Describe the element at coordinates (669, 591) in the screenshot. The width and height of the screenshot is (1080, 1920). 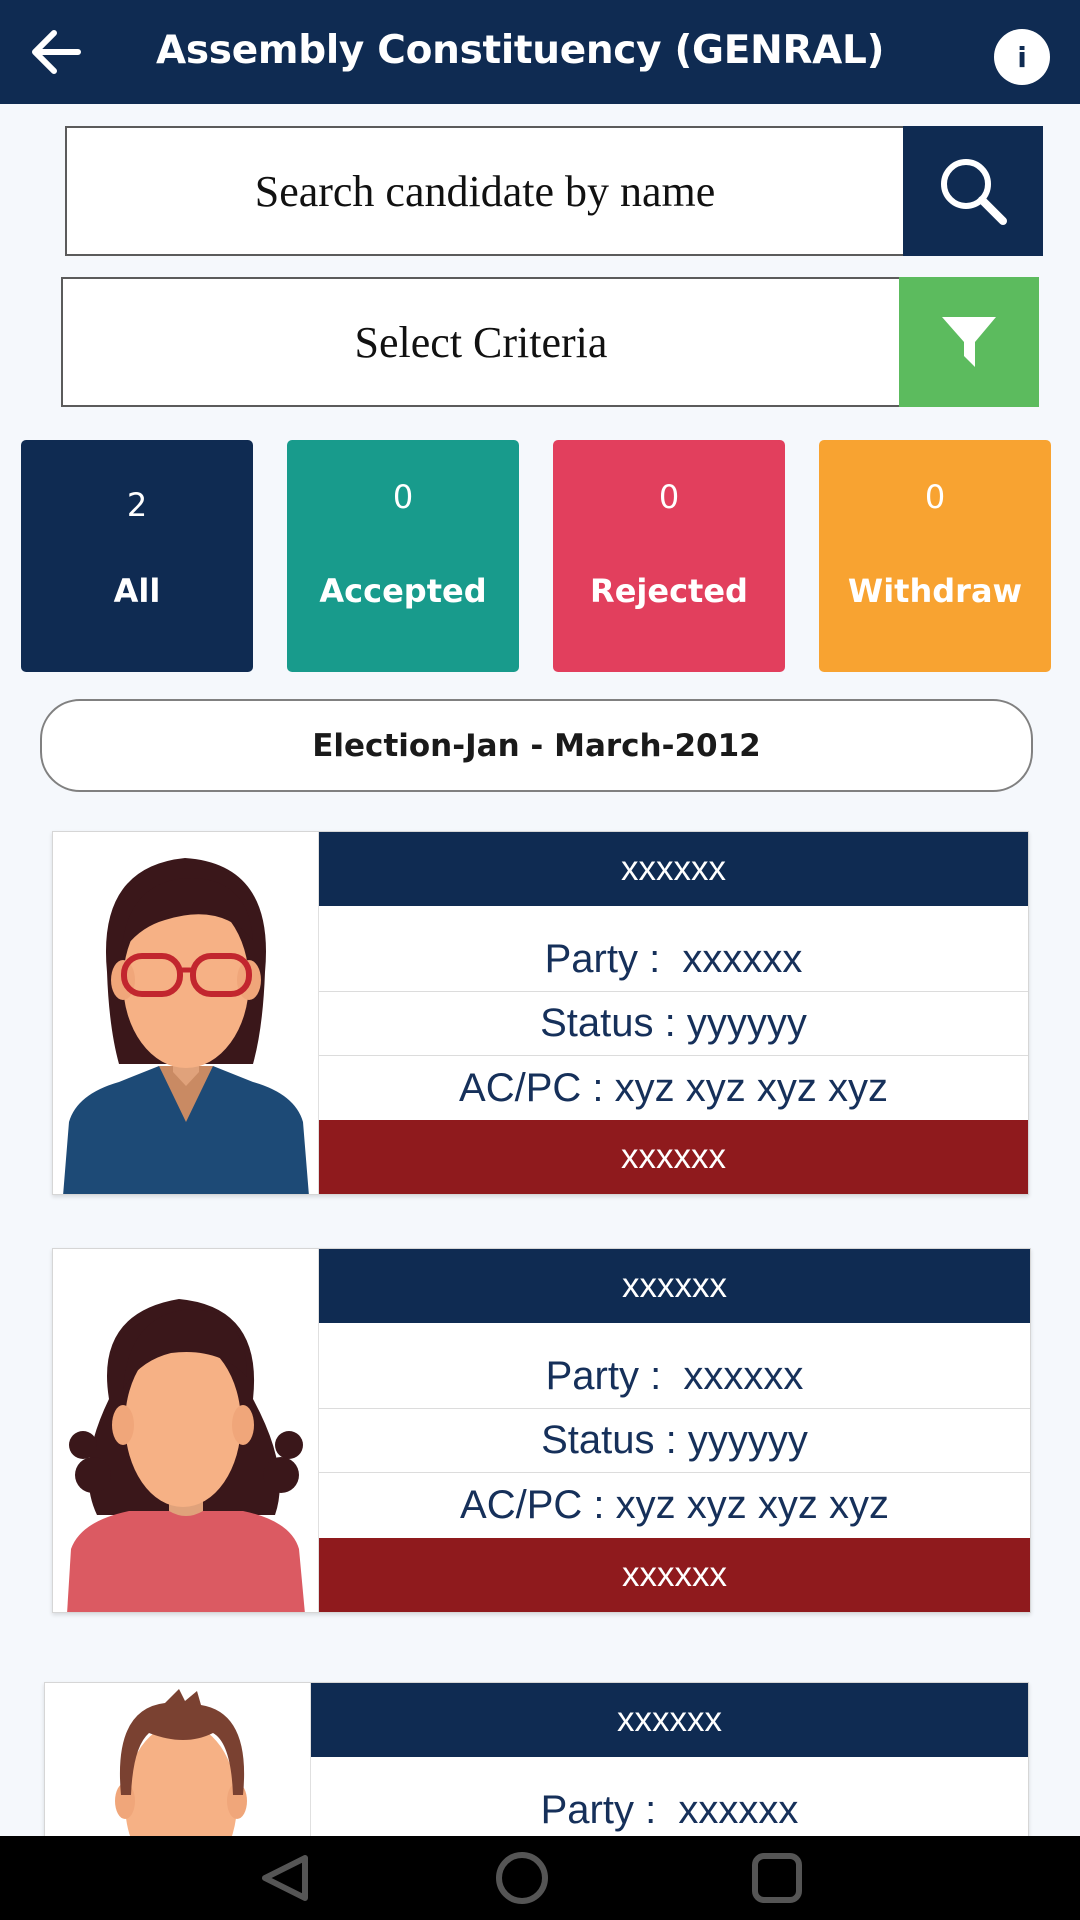
I see `stat-label-rejected: Rejected` at that location.